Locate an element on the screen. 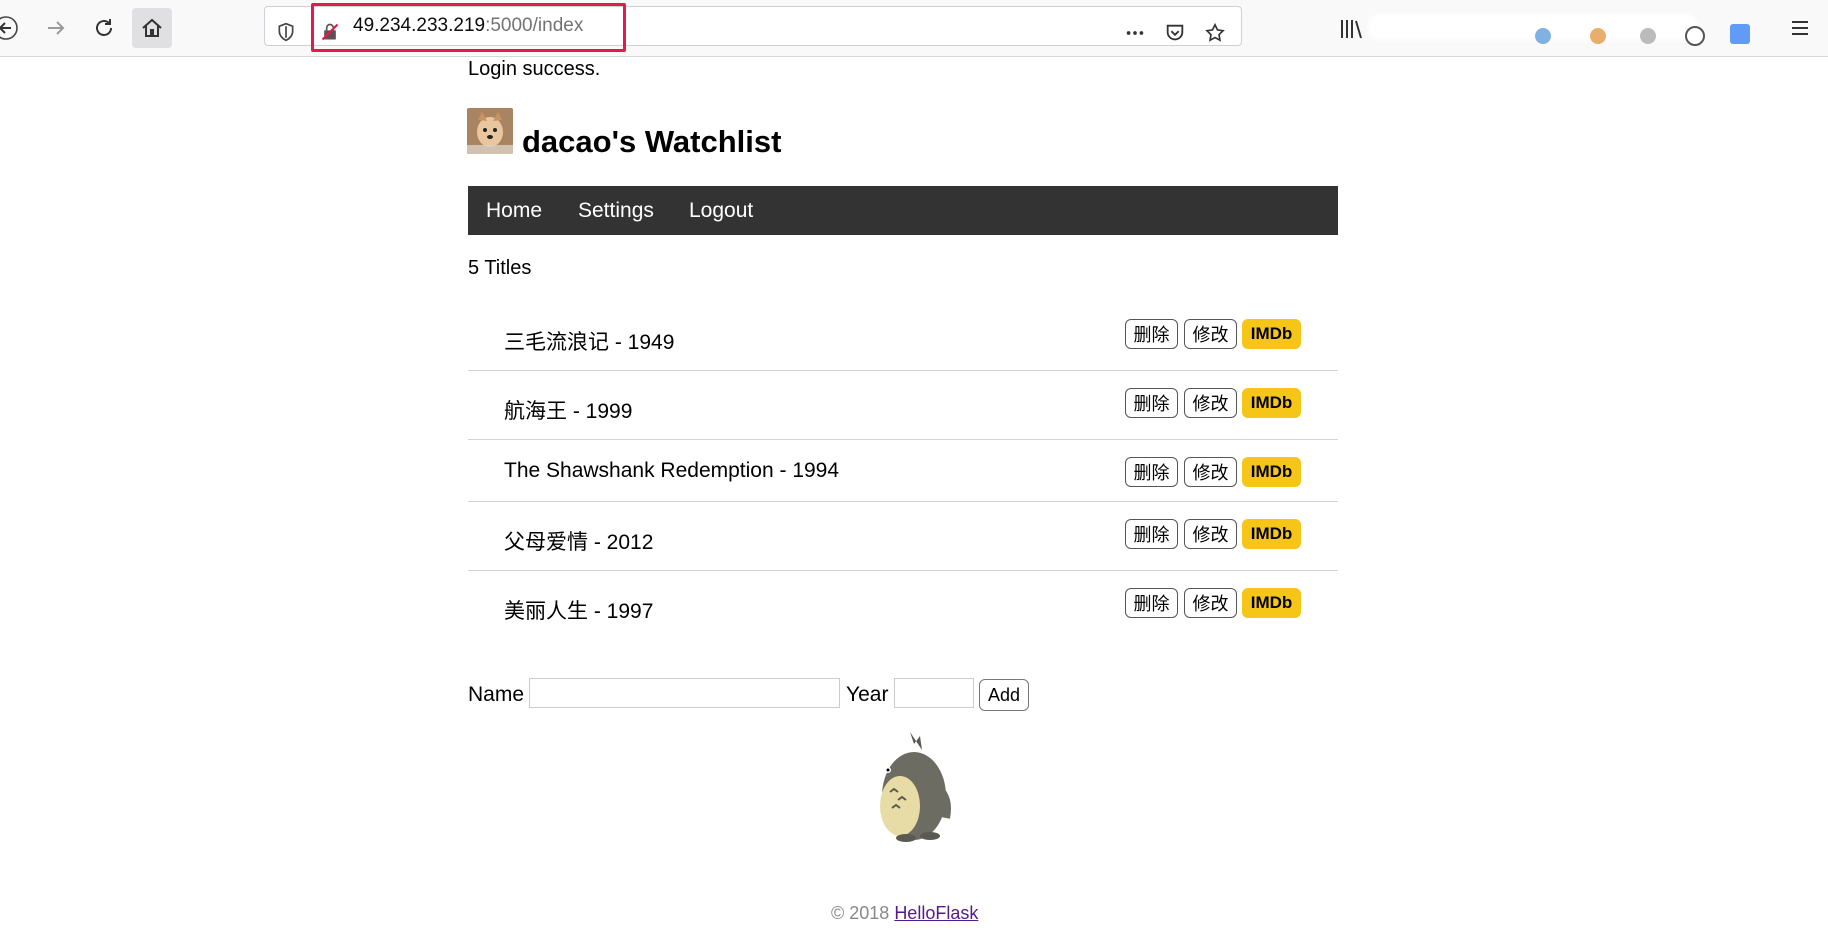 Image resolution: width=1828 pixels, height=951 pixels. back-button is located at coordinates (13, 28).